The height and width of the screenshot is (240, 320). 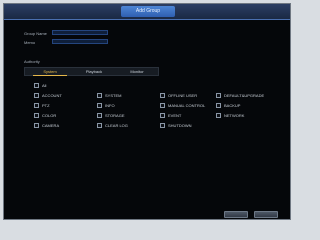 I want to click on authority-tabs: System Playback Monitor, so click(x=91, y=71).